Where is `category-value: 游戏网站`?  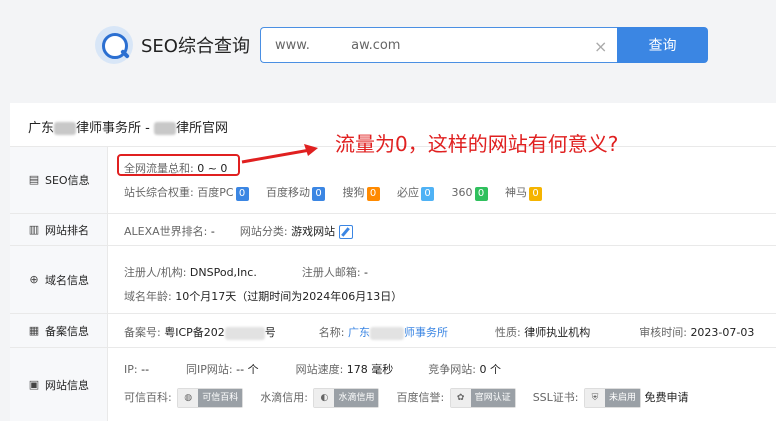
category-value: 游戏网站 is located at coordinates (313, 231).